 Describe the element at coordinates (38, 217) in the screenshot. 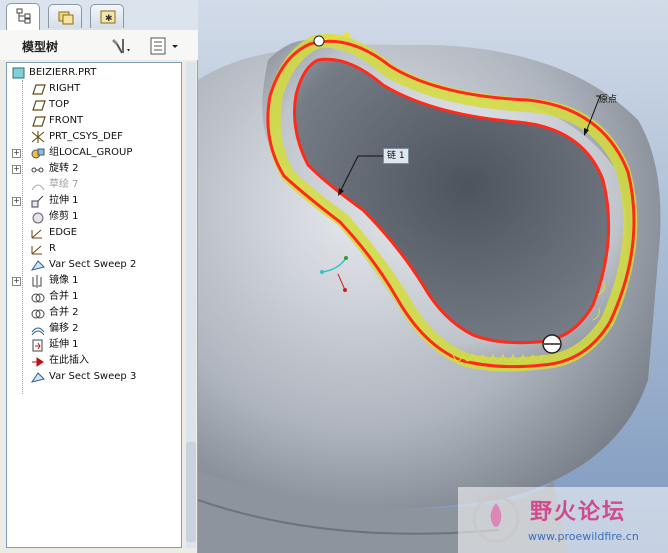

I see `trim-icon` at that location.